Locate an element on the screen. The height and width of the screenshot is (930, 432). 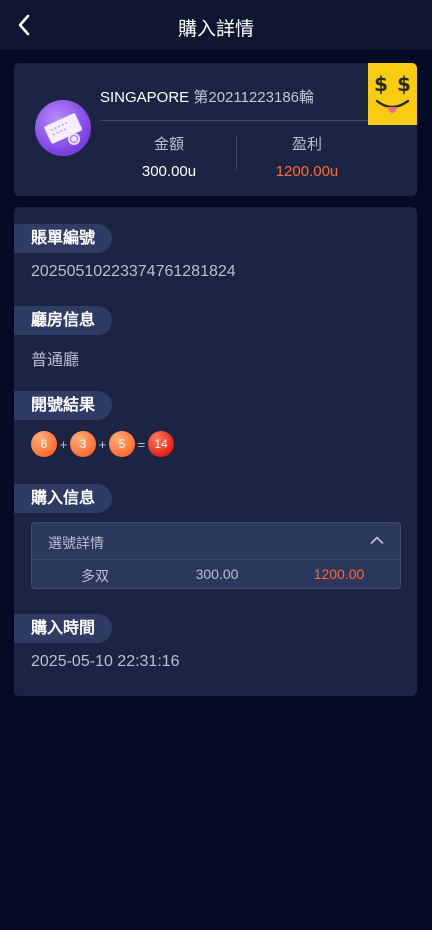
room-title: SINGAPORE 第20211223186輪 is located at coordinates (207, 96).